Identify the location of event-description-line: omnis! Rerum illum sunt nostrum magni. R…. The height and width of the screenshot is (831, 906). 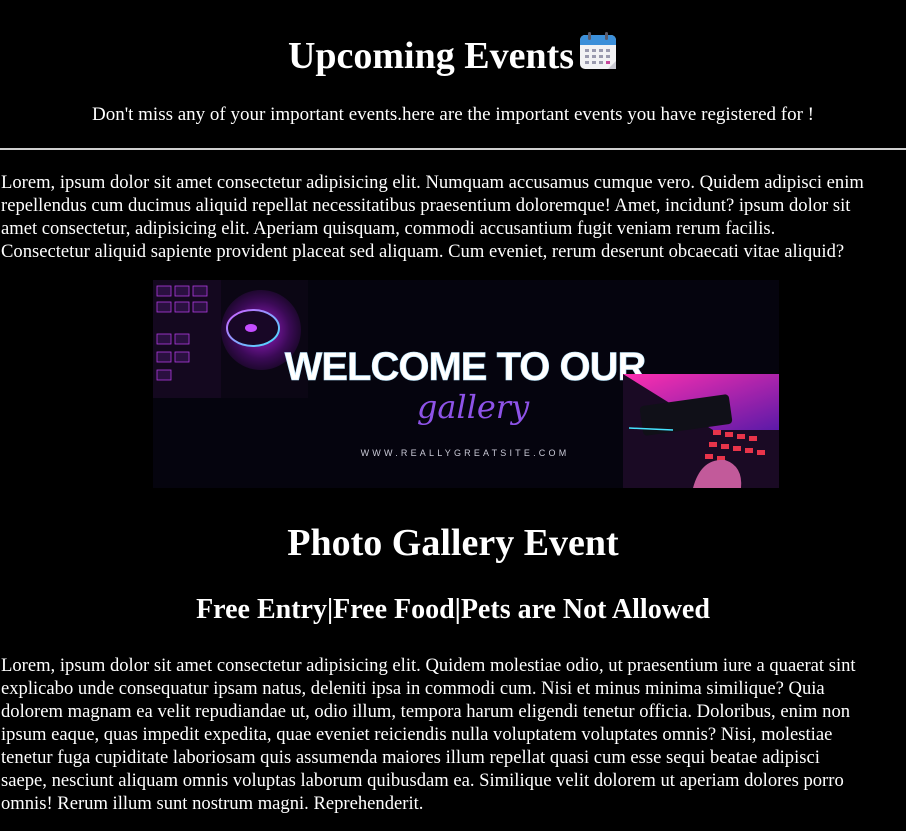
(212, 803).